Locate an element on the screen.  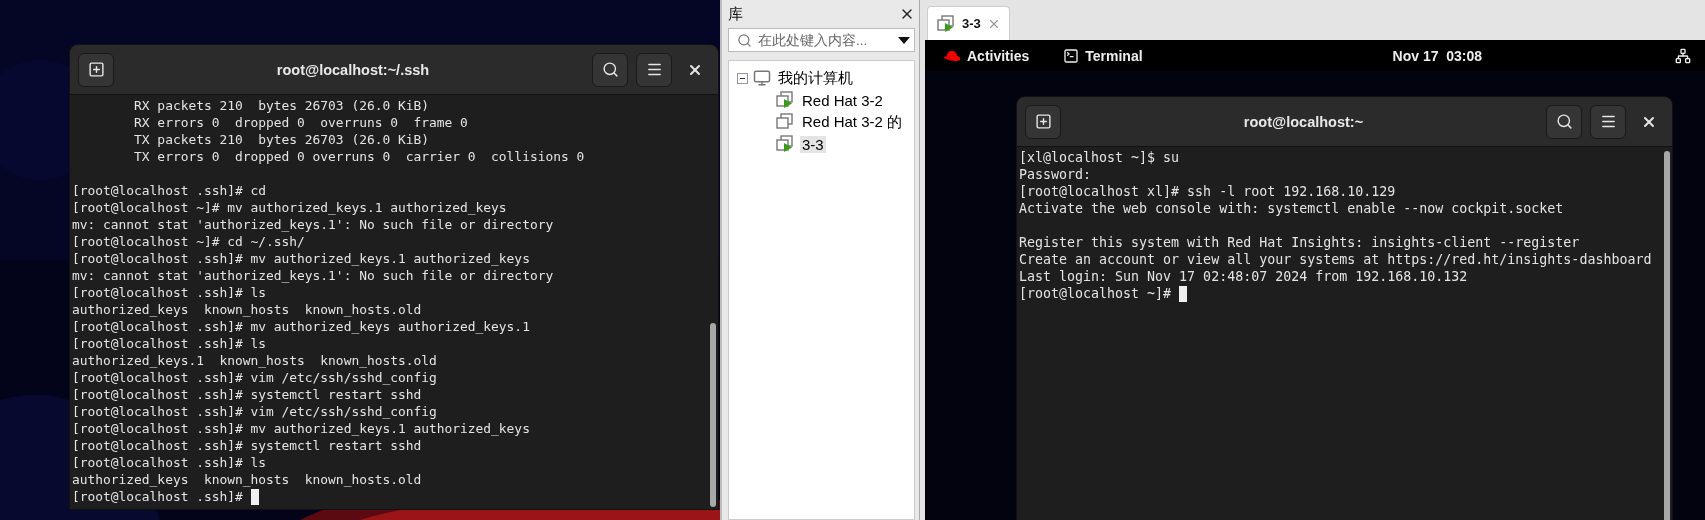
window-title: root@localhost:~ is located at coordinates (1303, 121).